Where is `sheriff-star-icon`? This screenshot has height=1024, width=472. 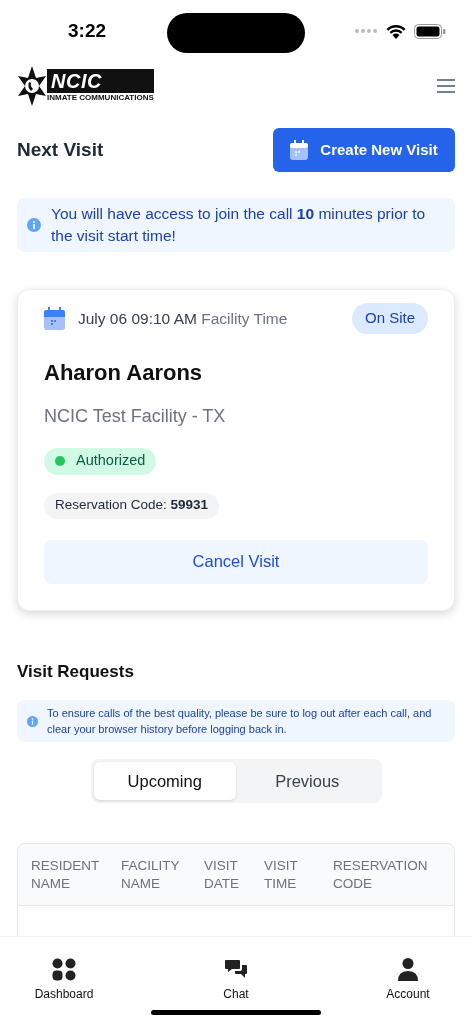
sheriff-star-icon is located at coordinates (32, 86).